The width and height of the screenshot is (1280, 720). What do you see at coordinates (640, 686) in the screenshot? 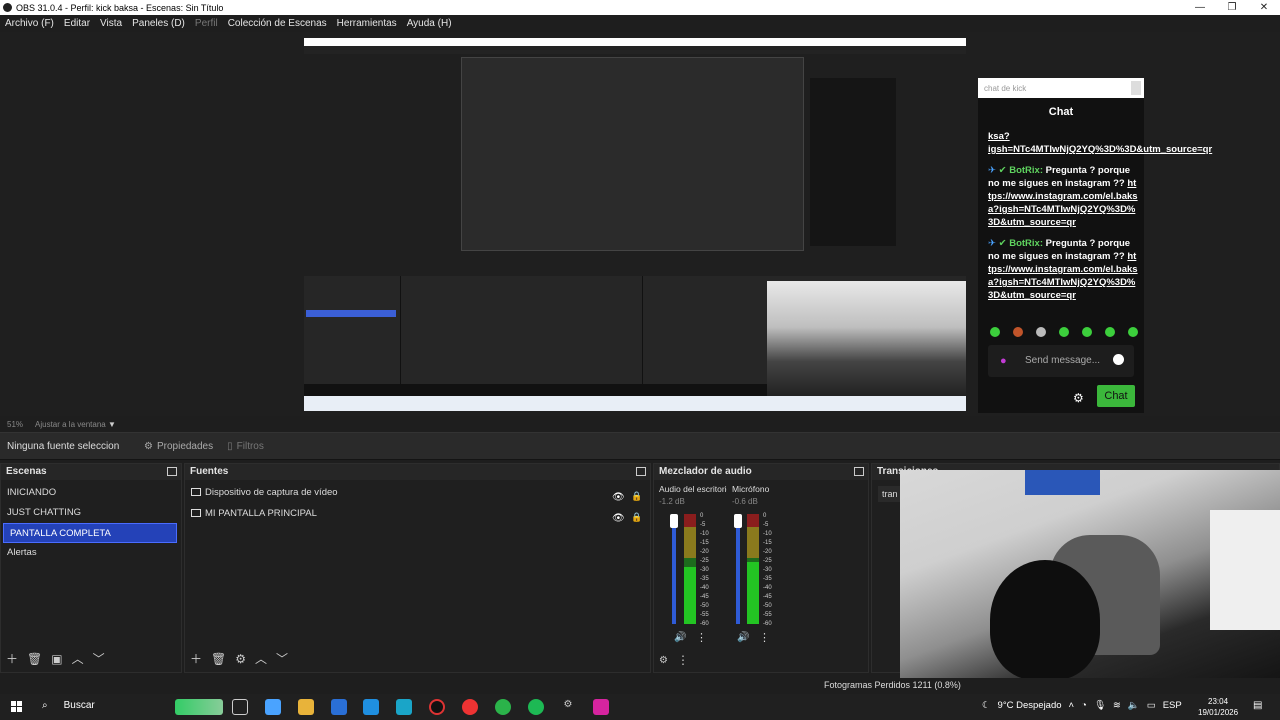
I see `status-bar: Fotogramas Perdidos 1211 (0.8%)` at bounding box center [640, 686].